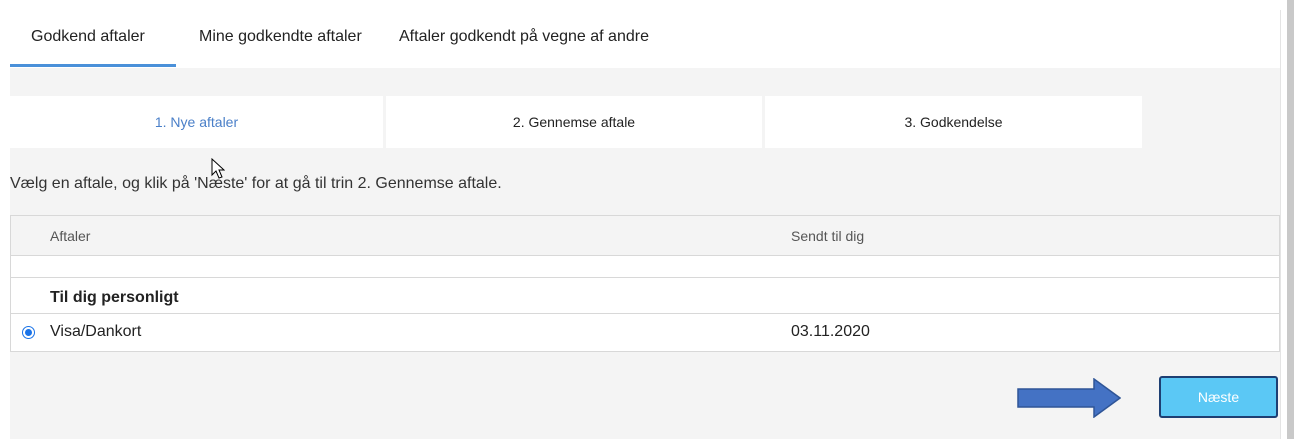  Describe the element at coordinates (524, 48) in the screenshot. I see `tab-aftaler-godkendt-paa-vegne: Aftaler godkendt på vegne af andre` at that location.